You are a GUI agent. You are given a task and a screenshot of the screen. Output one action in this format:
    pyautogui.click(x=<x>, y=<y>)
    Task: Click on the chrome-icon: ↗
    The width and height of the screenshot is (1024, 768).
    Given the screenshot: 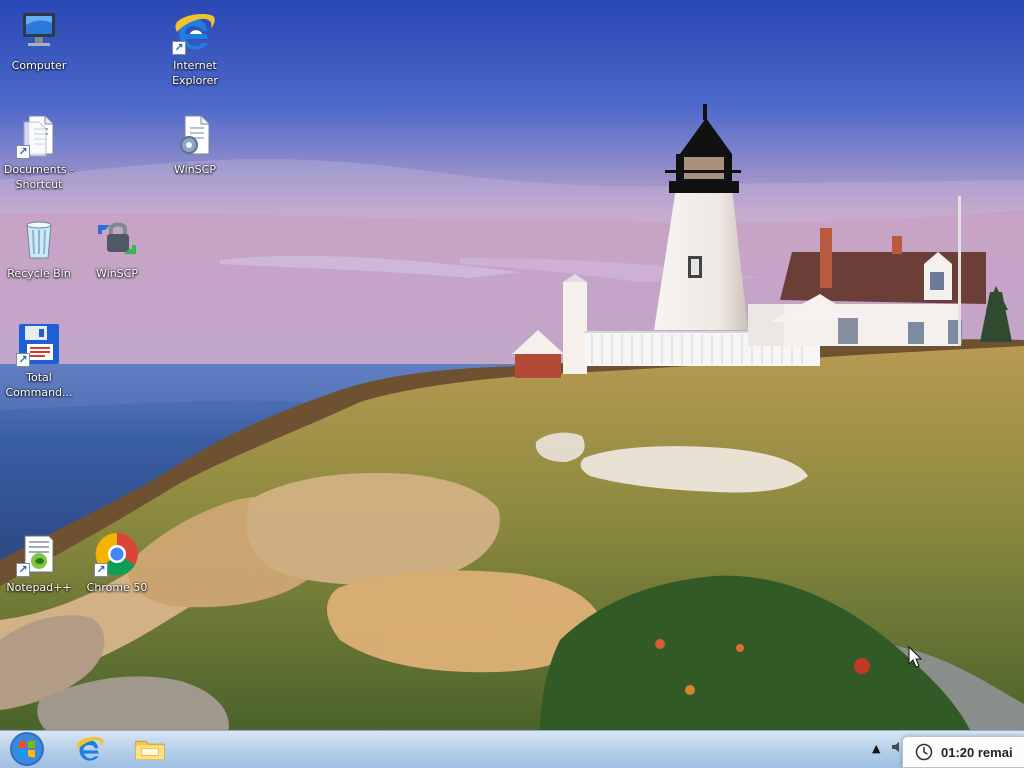 What is the action you would take?
    pyautogui.click(x=117, y=554)
    